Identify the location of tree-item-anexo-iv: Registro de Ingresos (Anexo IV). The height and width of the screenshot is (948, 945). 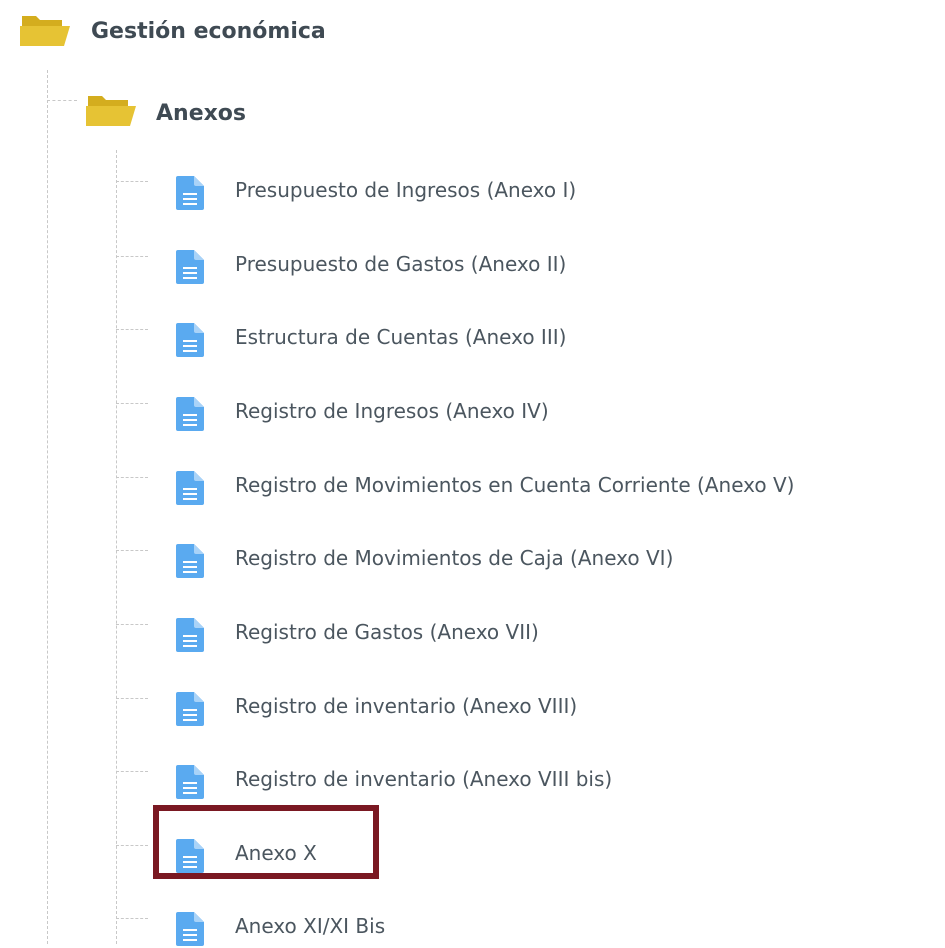
(556, 413).